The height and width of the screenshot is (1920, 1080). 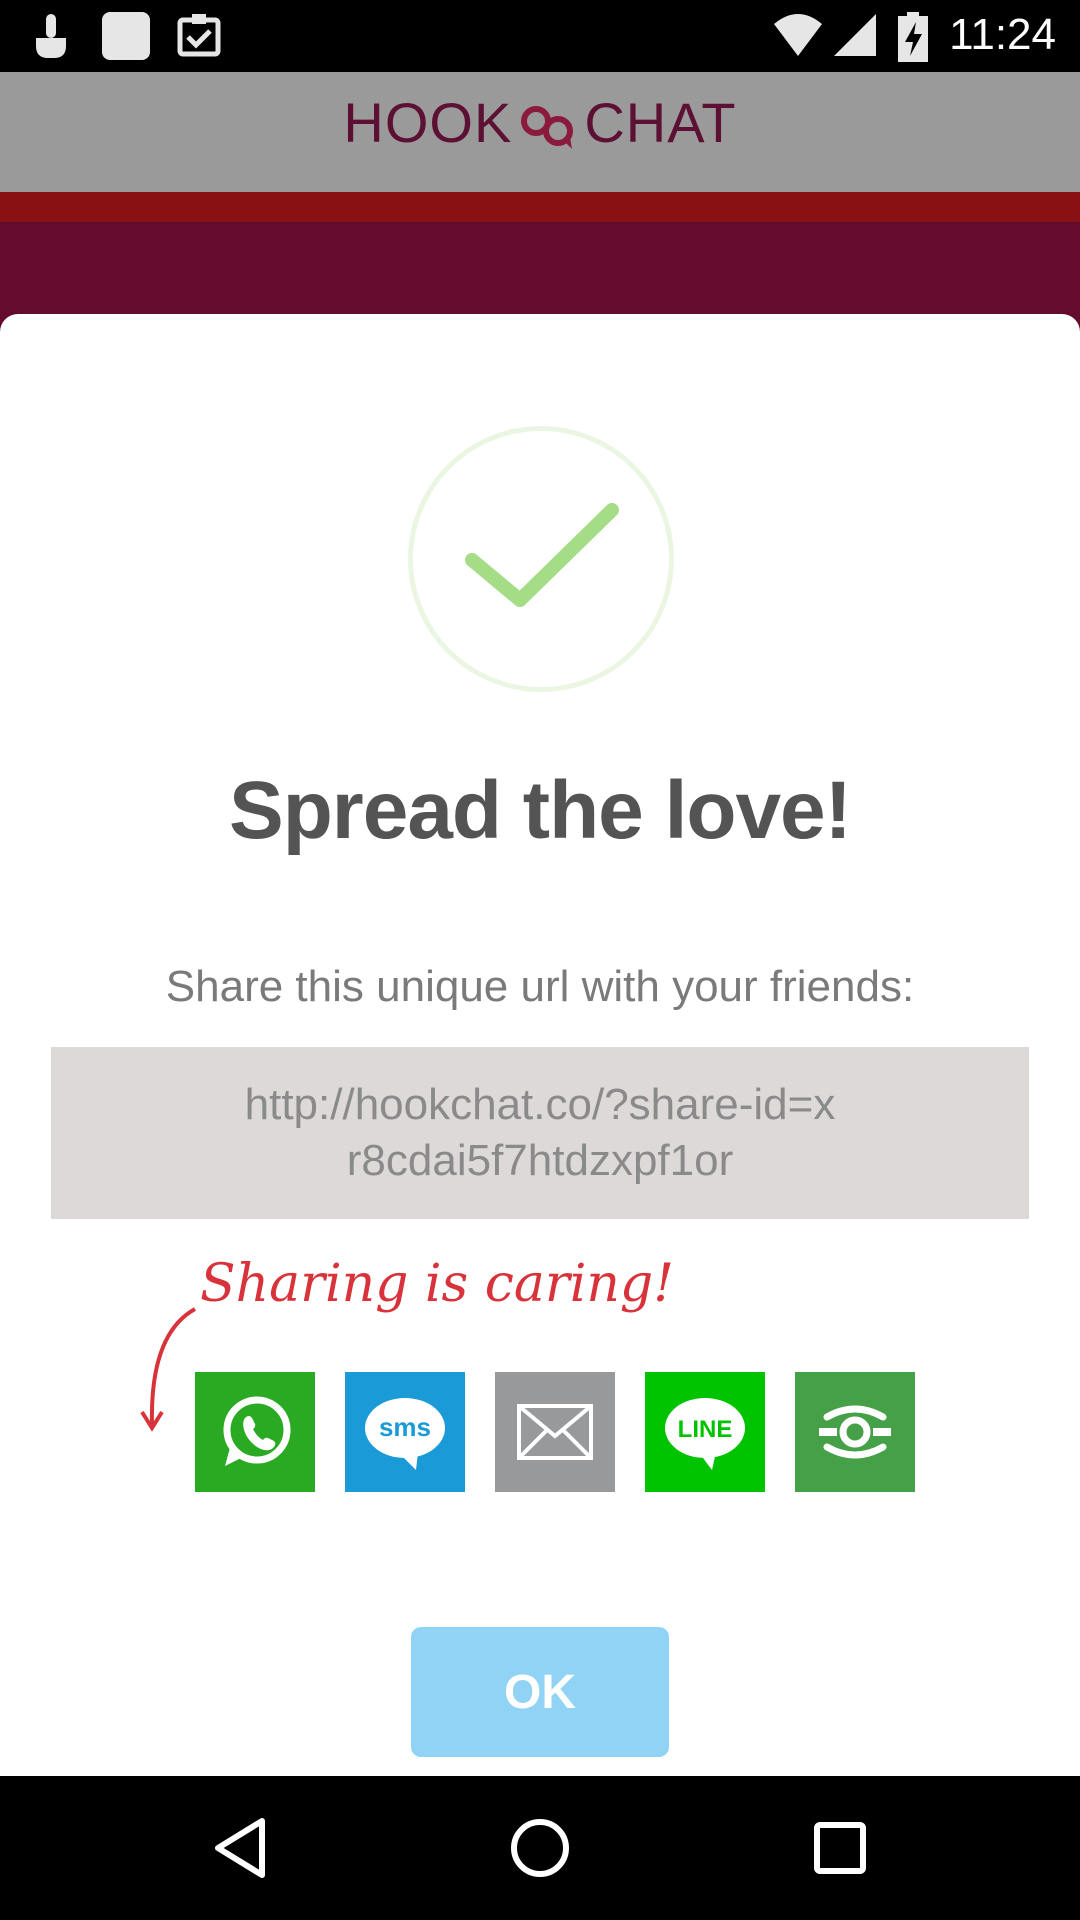 What do you see at coordinates (913, 37) in the screenshot?
I see `battery-charging-icon` at bounding box center [913, 37].